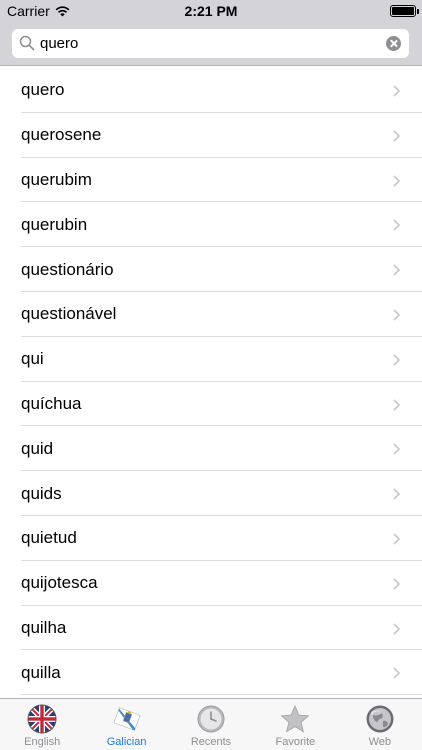 This screenshot has width=422, height=750. What do you see at coordinates (211, 628) in the screenshot?
I see `list-item: quilha` at bounding box center [211, 628].